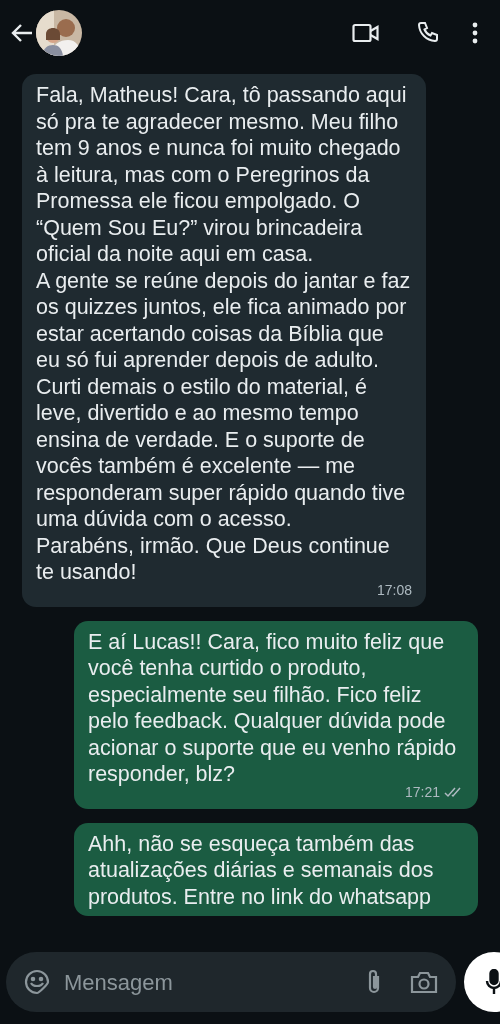 The image size is (500, 1024). I want to click on video-camera-icon, so click(366, 33).